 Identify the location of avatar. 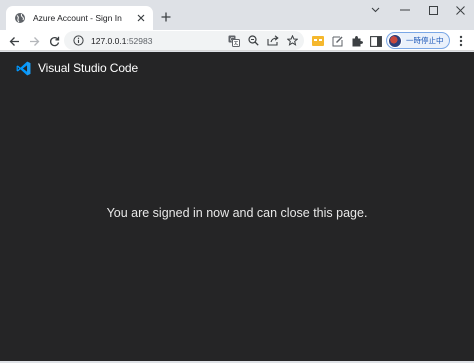
(395, 40).